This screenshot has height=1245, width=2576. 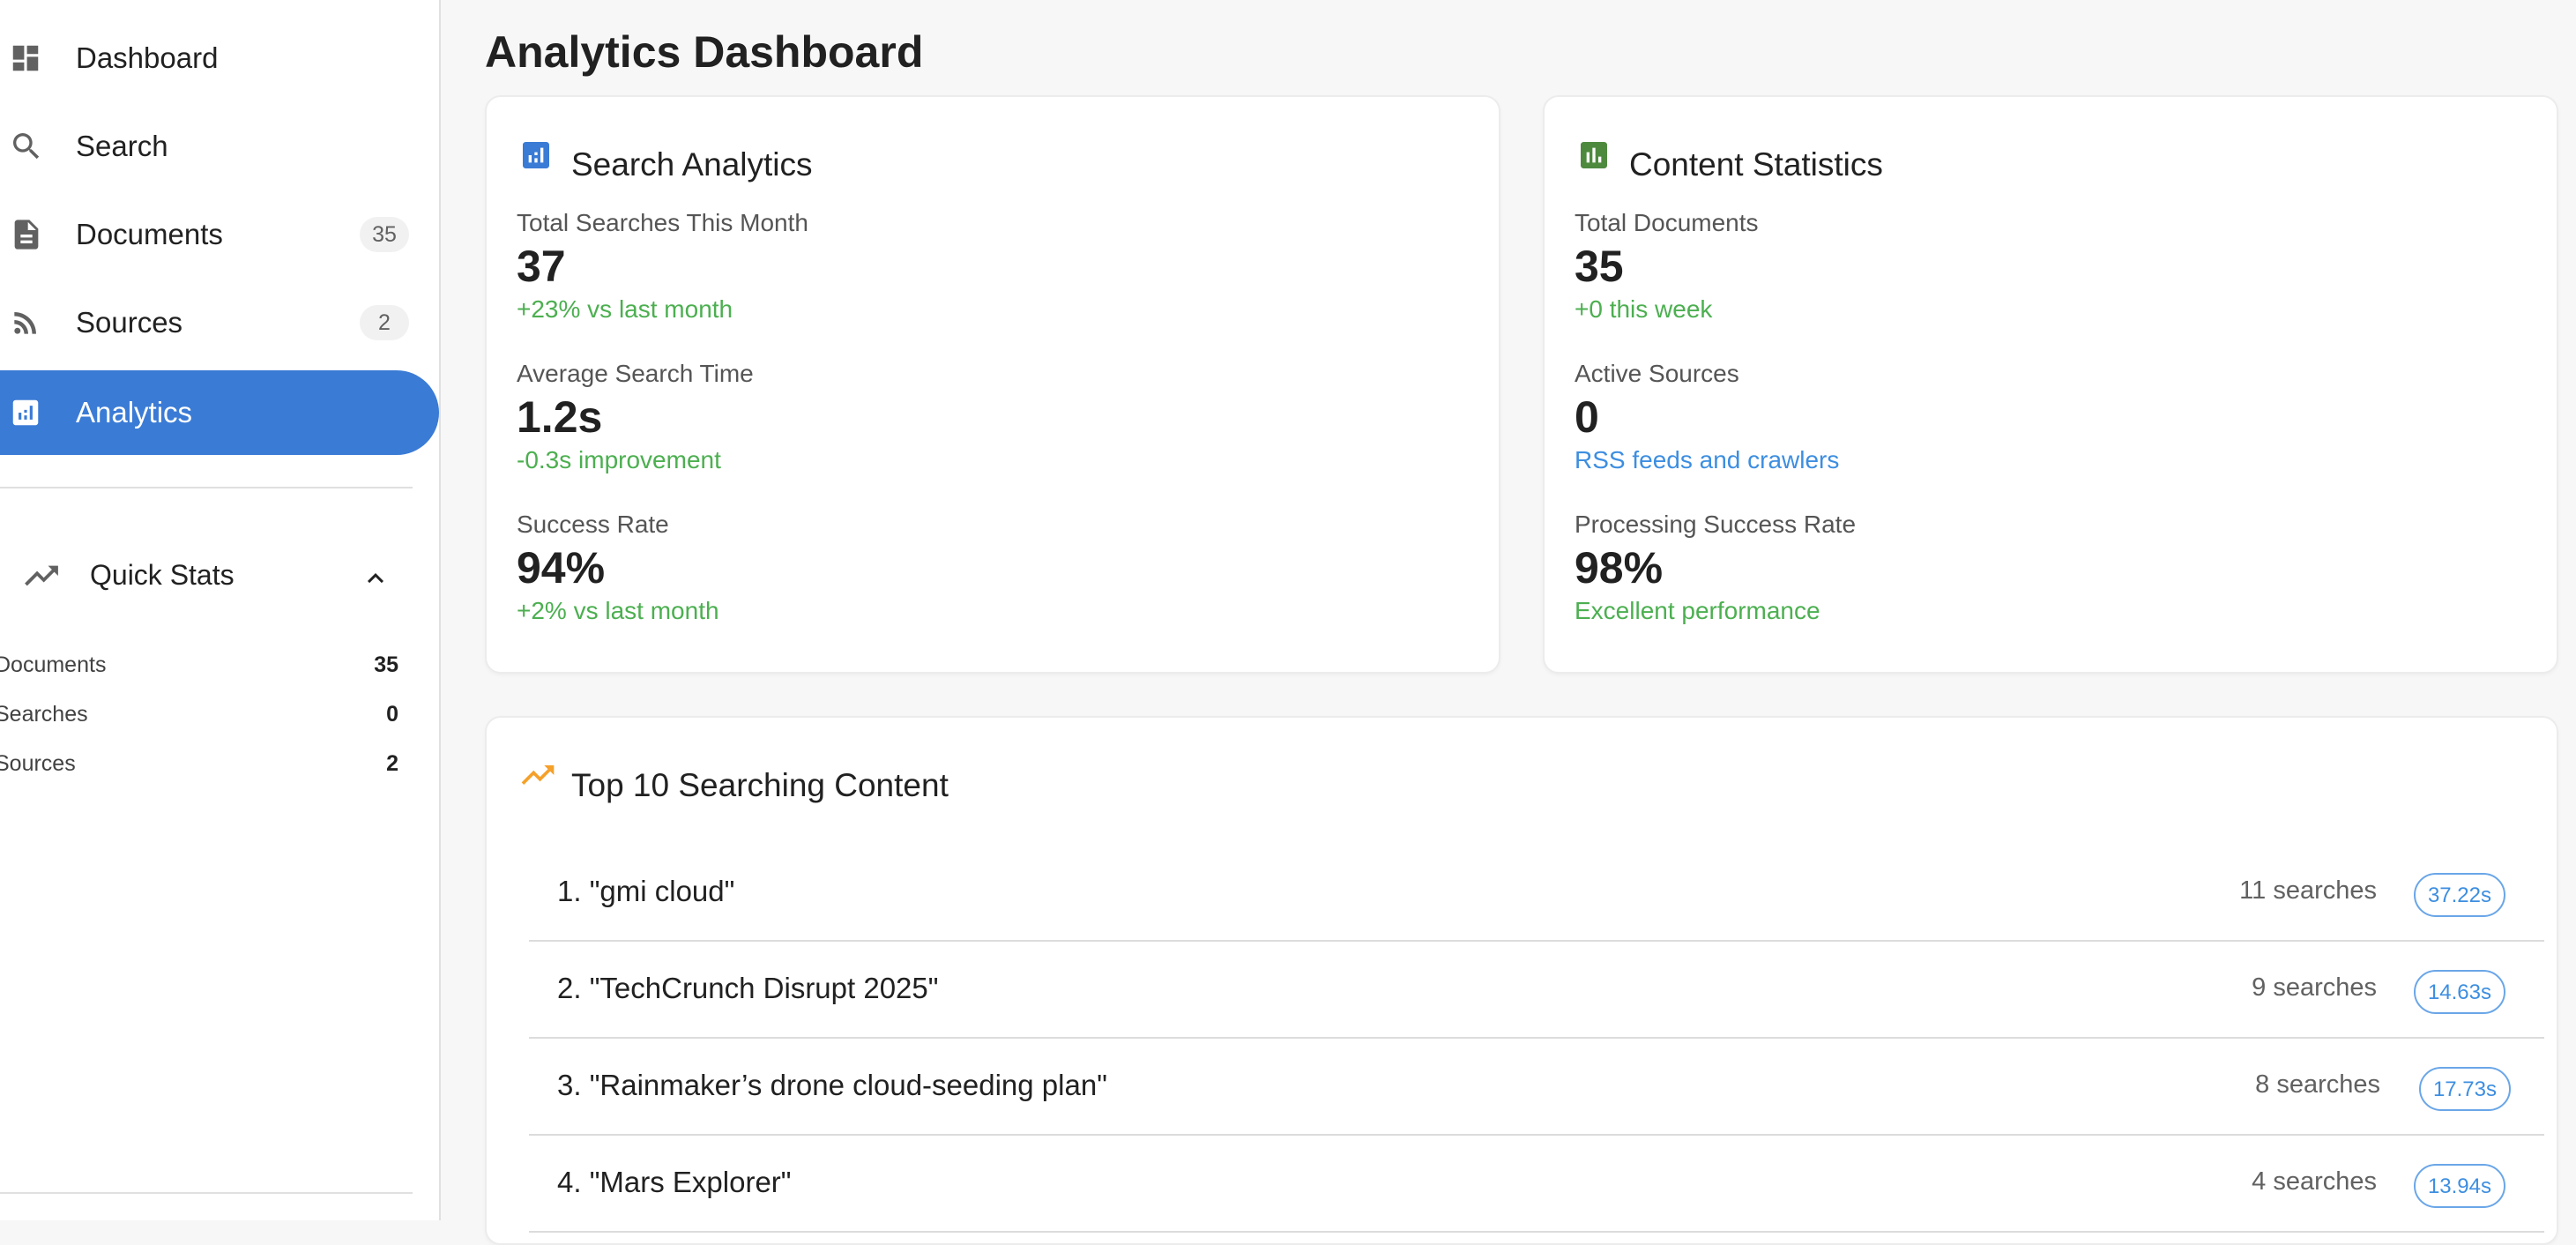 What do you see at coordinates (1599, 267) in the screenshot?
I see `metric-value: 35` at bounding box center [1599, 267].